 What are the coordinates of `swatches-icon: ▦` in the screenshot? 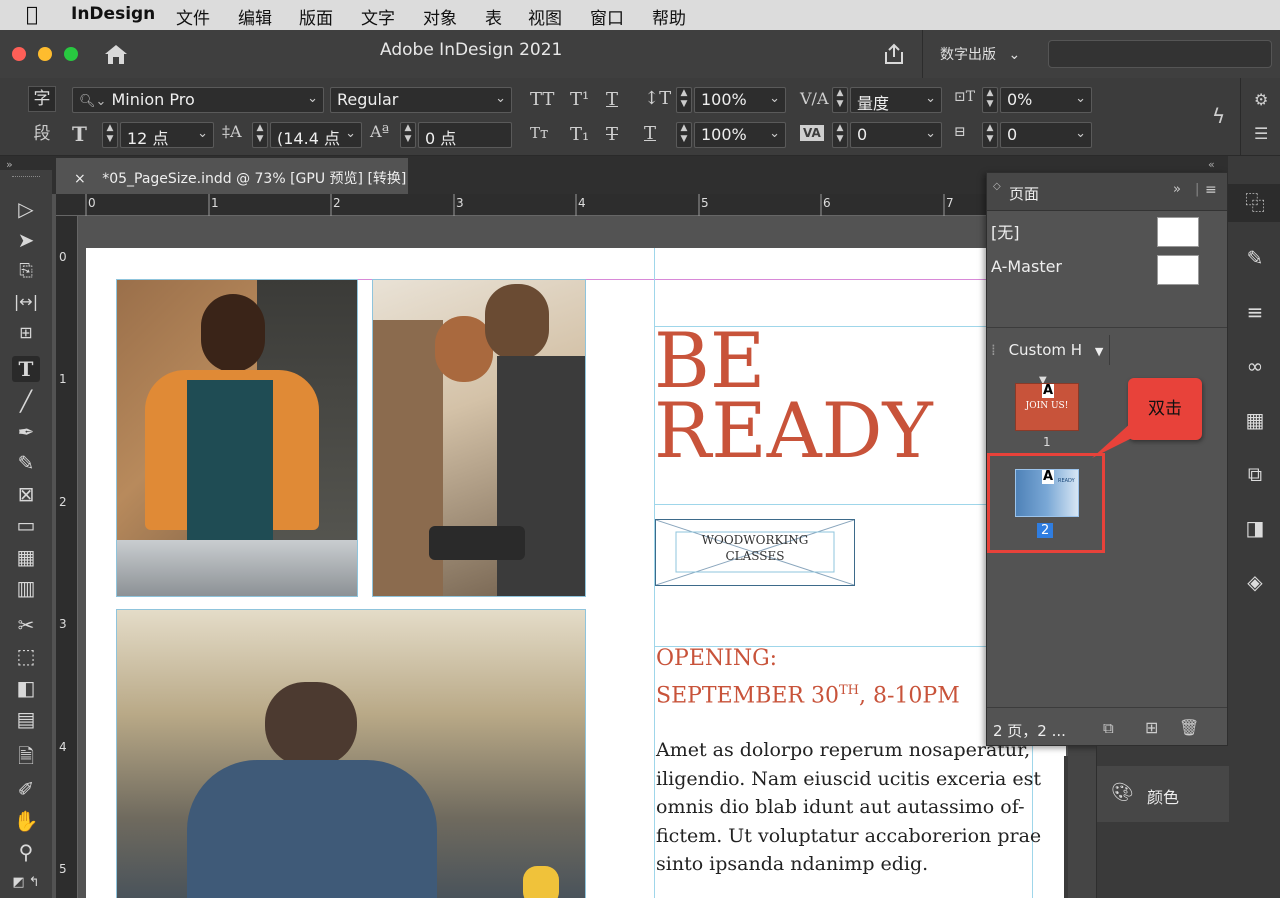 It's located at (1255, 420).